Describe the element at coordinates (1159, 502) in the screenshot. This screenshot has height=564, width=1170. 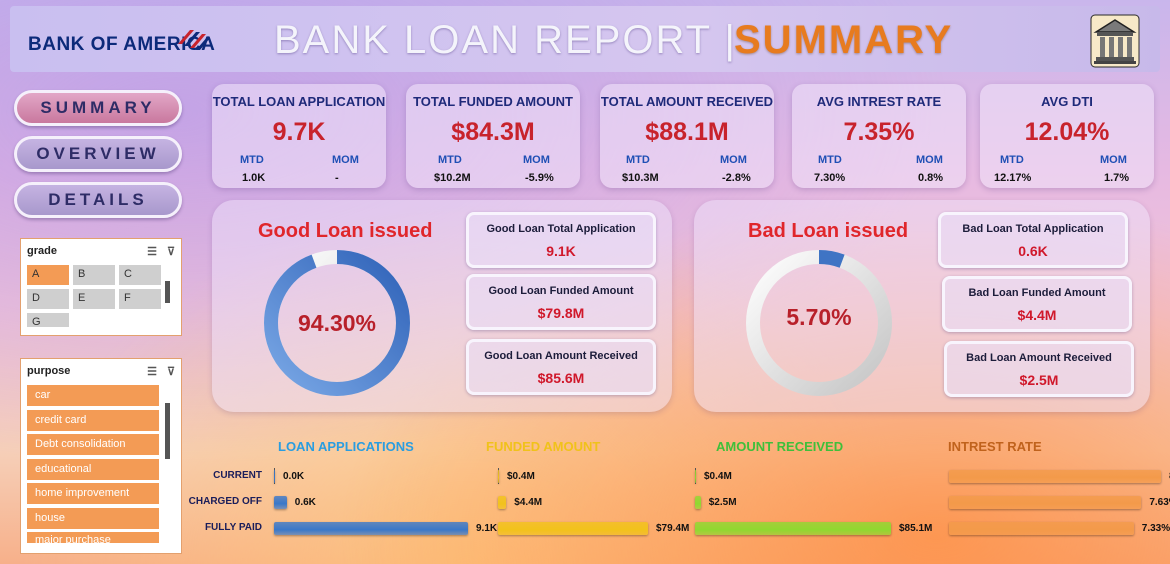
I see `status-bar-value: 7.63%` at that location.